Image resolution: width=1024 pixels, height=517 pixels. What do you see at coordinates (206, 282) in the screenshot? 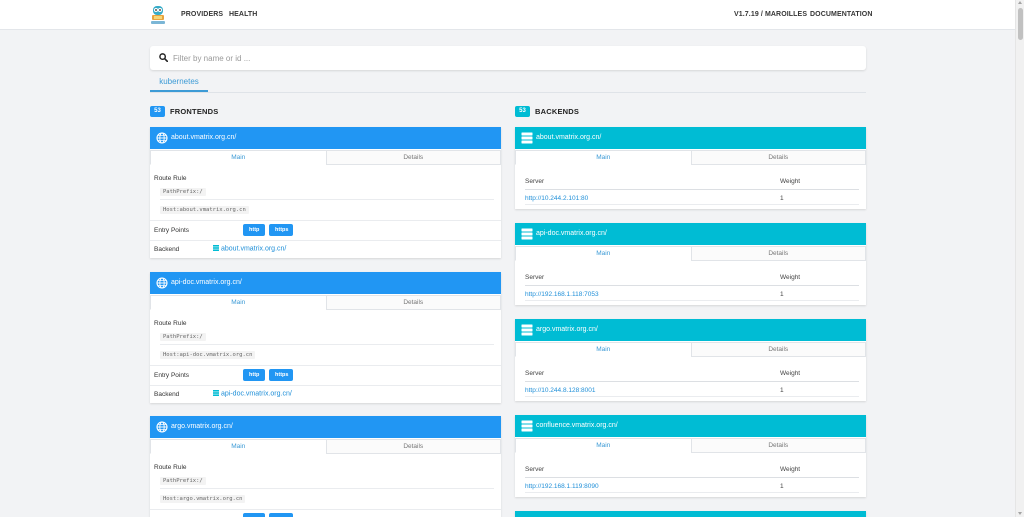
I see `frontend-name: api-doc.vmatrix.org.cn/` at bounding box center [206, 282].